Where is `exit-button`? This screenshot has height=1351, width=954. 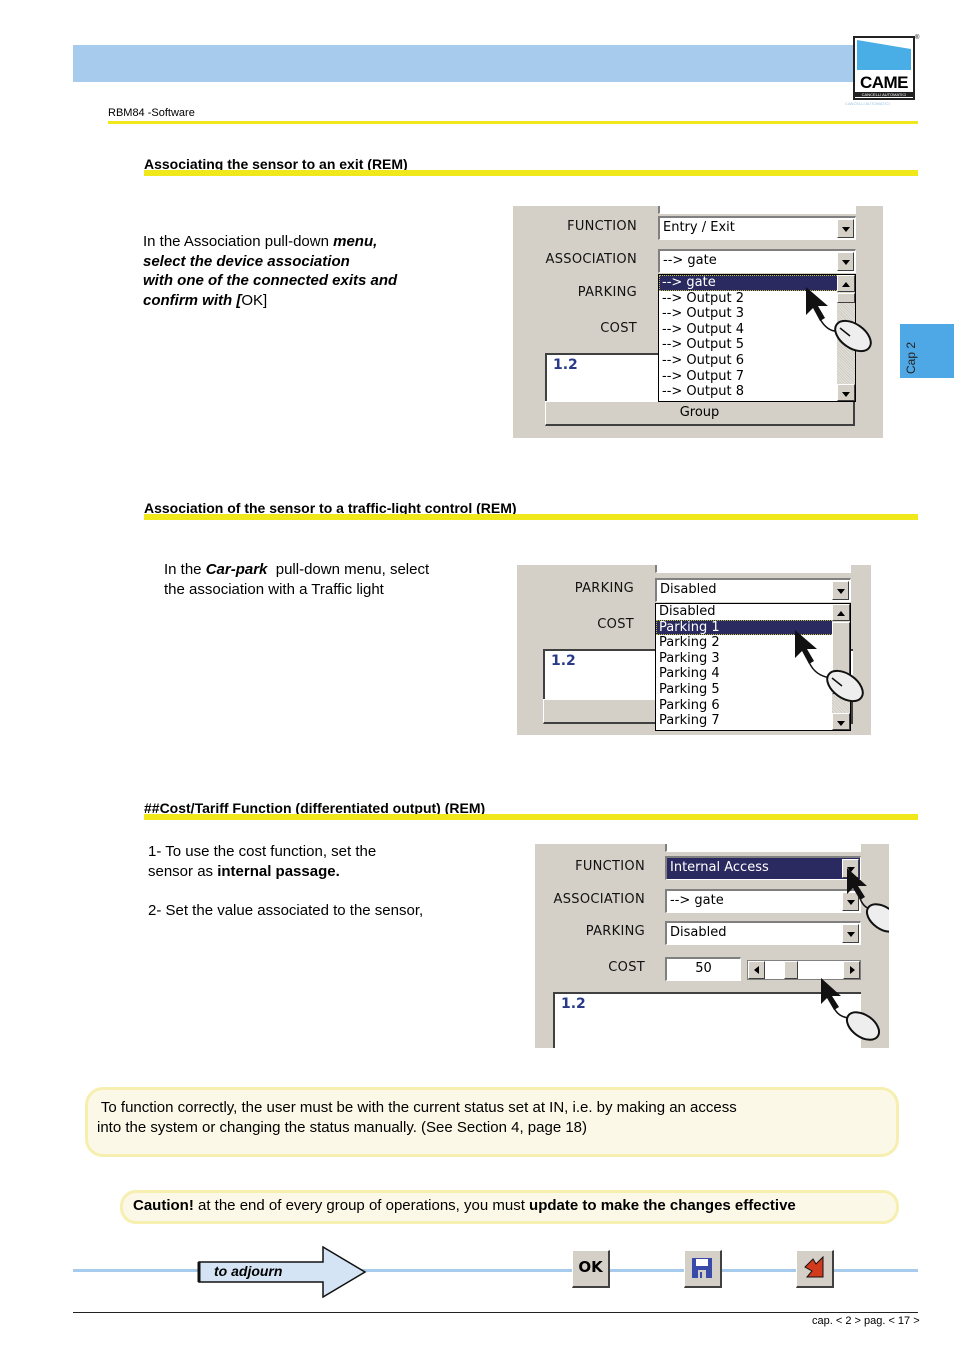 exit-button is located at coordinates (815, 1269).